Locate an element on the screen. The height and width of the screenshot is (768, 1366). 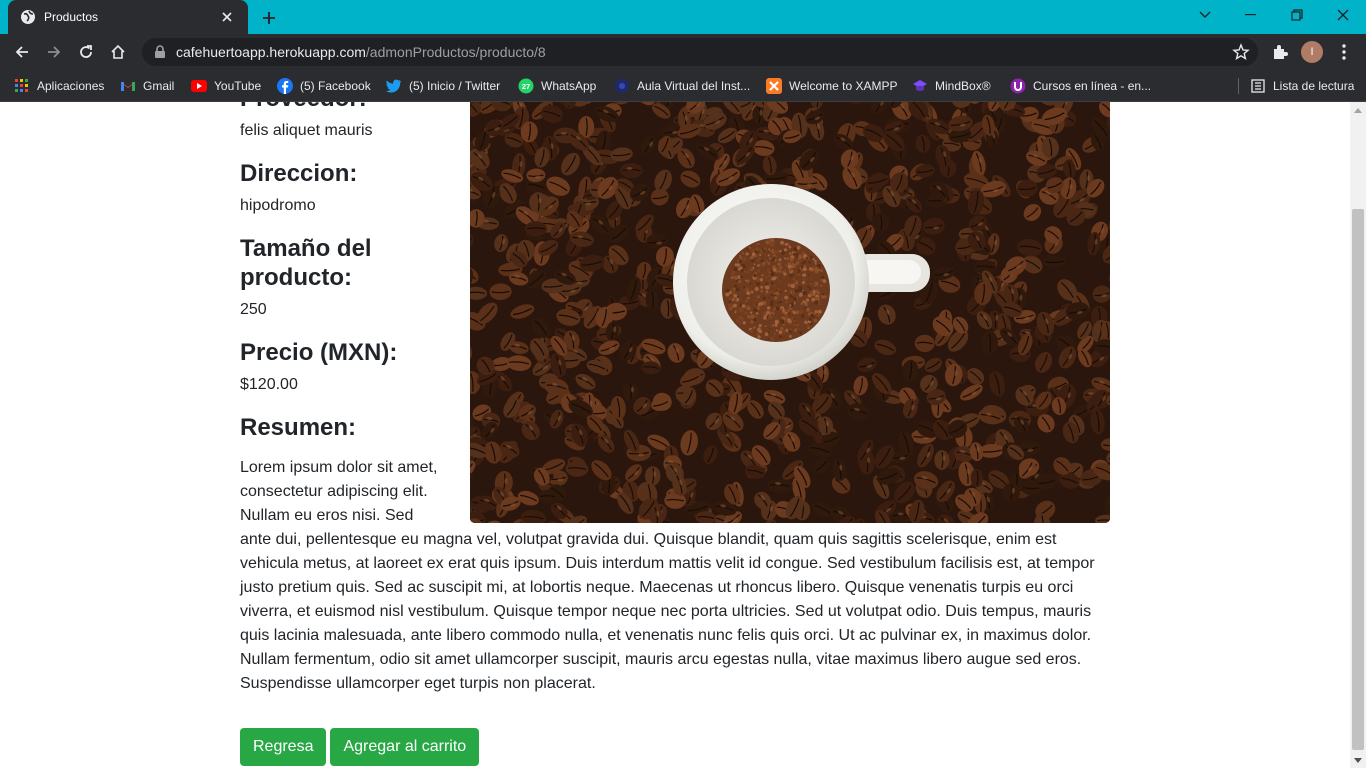
twitter-icon is located at coordinates (394, 86).